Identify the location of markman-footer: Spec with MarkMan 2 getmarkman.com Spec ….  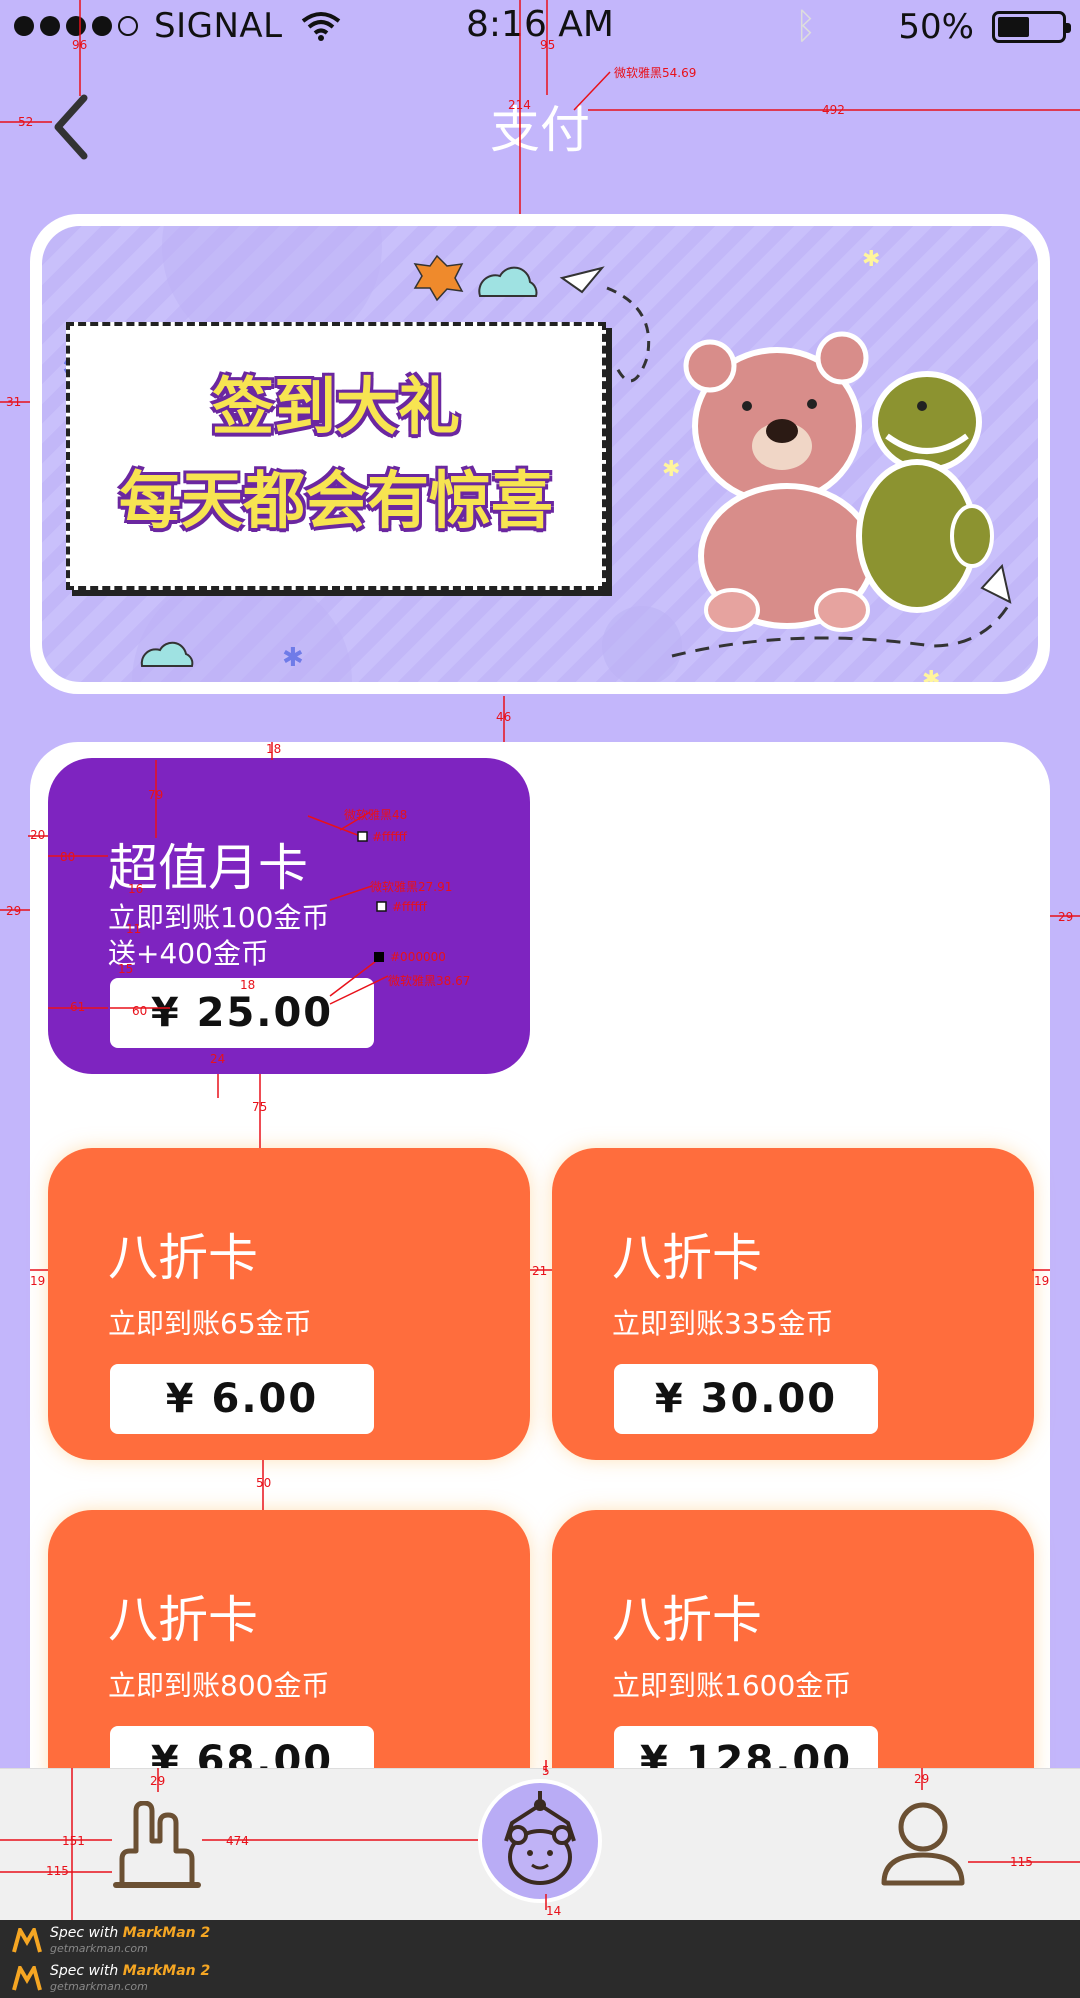
(540, 1959).